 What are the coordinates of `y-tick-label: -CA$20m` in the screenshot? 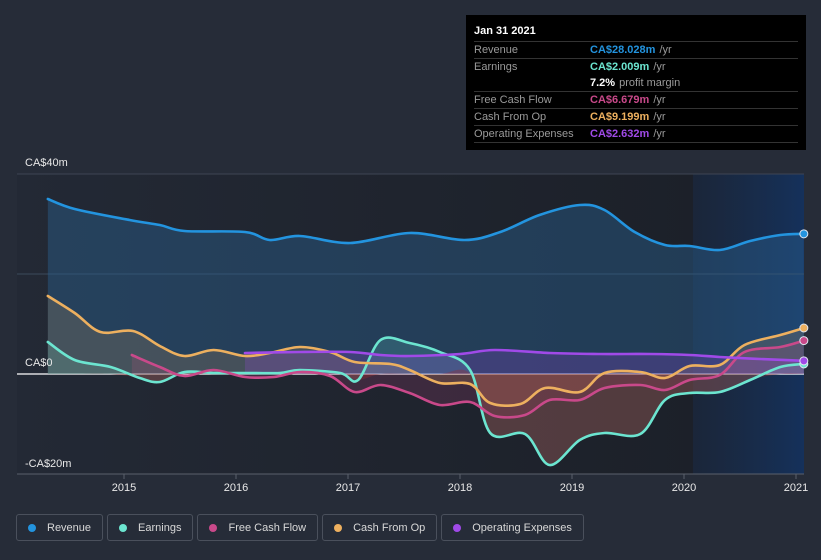 It's located at (48, 464).